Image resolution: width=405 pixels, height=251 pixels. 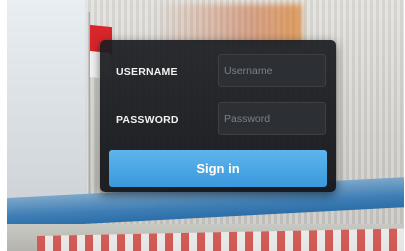 What do you see at coordinates (147, 120) in the screenshot?
I see `password-label: PASSWORD` at bounding box center [147, 120].